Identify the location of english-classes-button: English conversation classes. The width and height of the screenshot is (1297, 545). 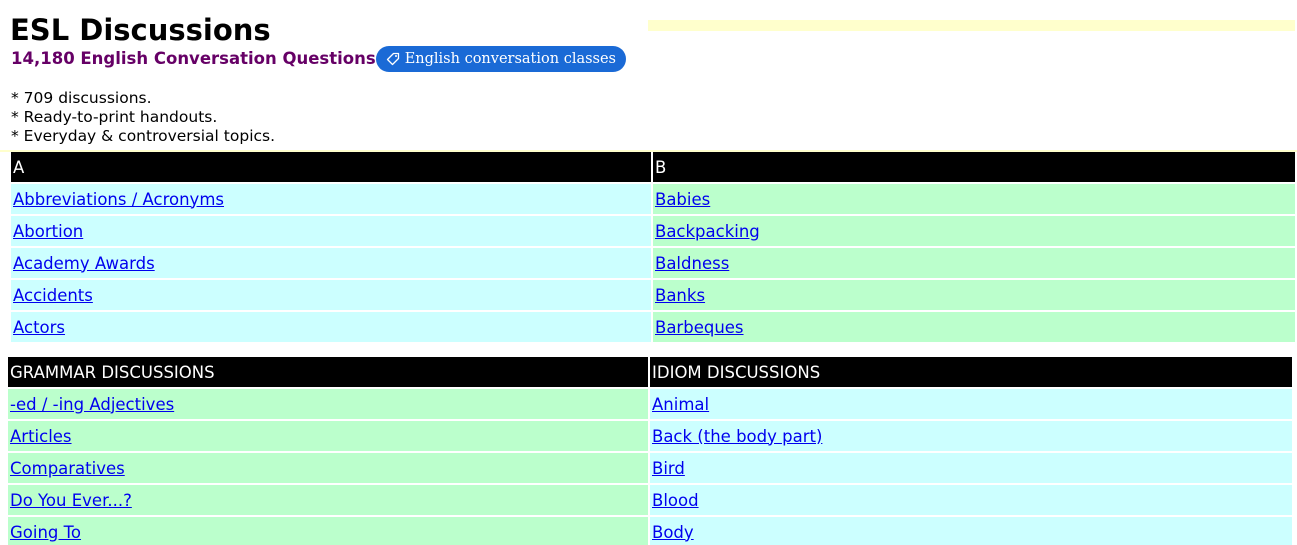
(501, 58).